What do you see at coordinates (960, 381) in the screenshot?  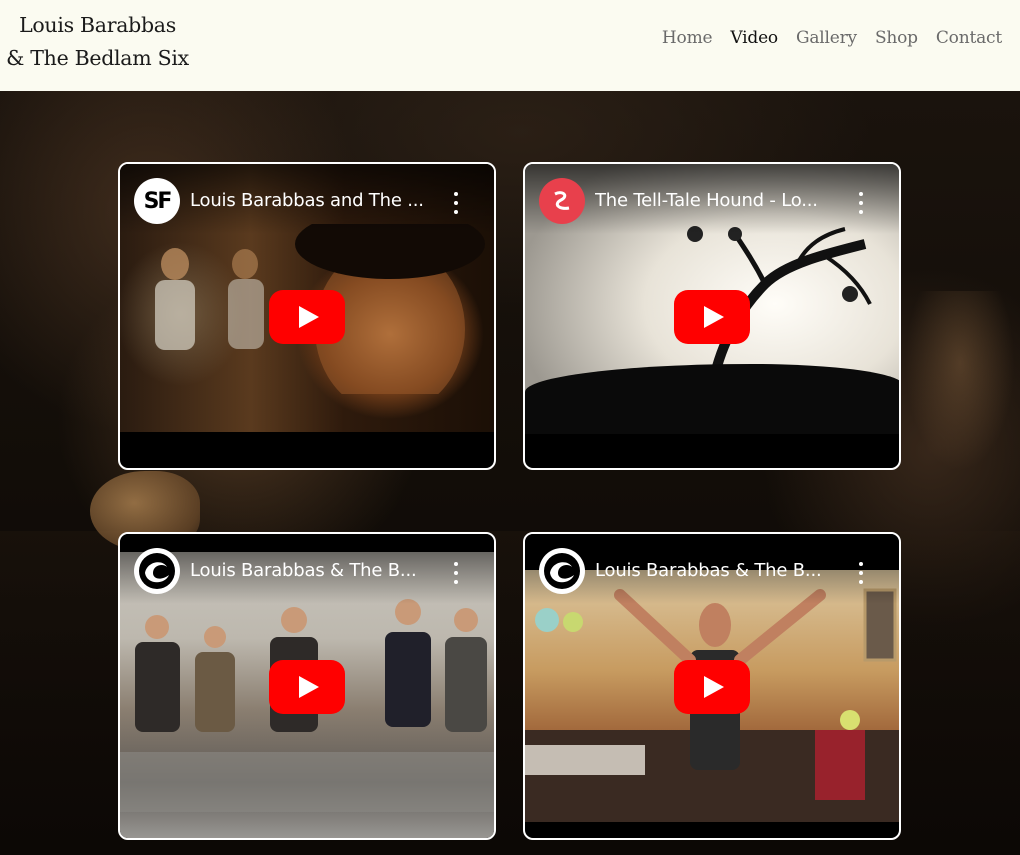 I see `drum-kit-image` at bounding box center [960, 381].